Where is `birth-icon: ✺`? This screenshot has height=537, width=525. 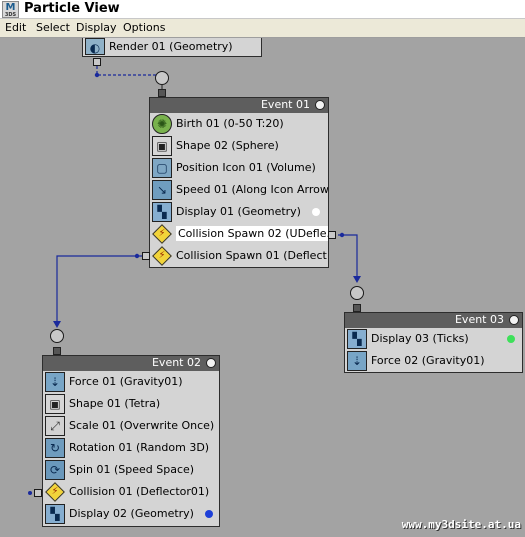
birth-icon: ✺ is located at coordinates (162, 124).